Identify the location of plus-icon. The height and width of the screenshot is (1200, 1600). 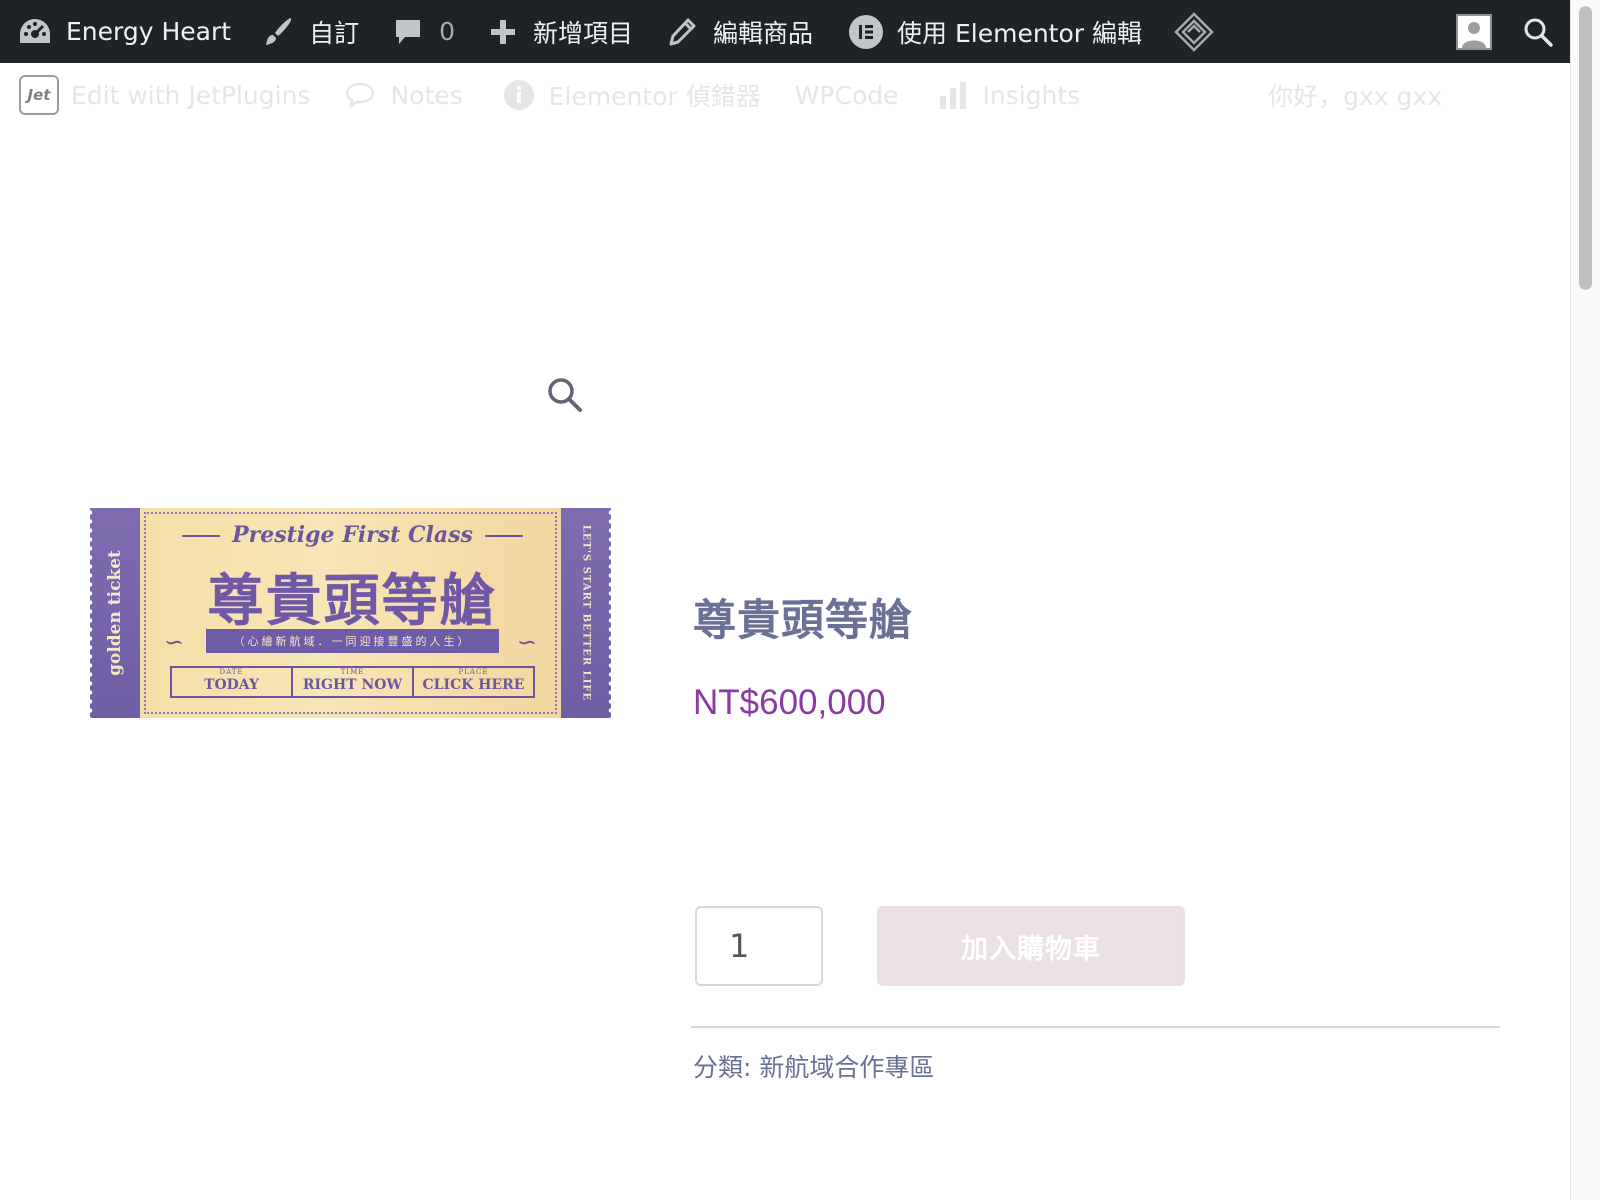
(502, 31).